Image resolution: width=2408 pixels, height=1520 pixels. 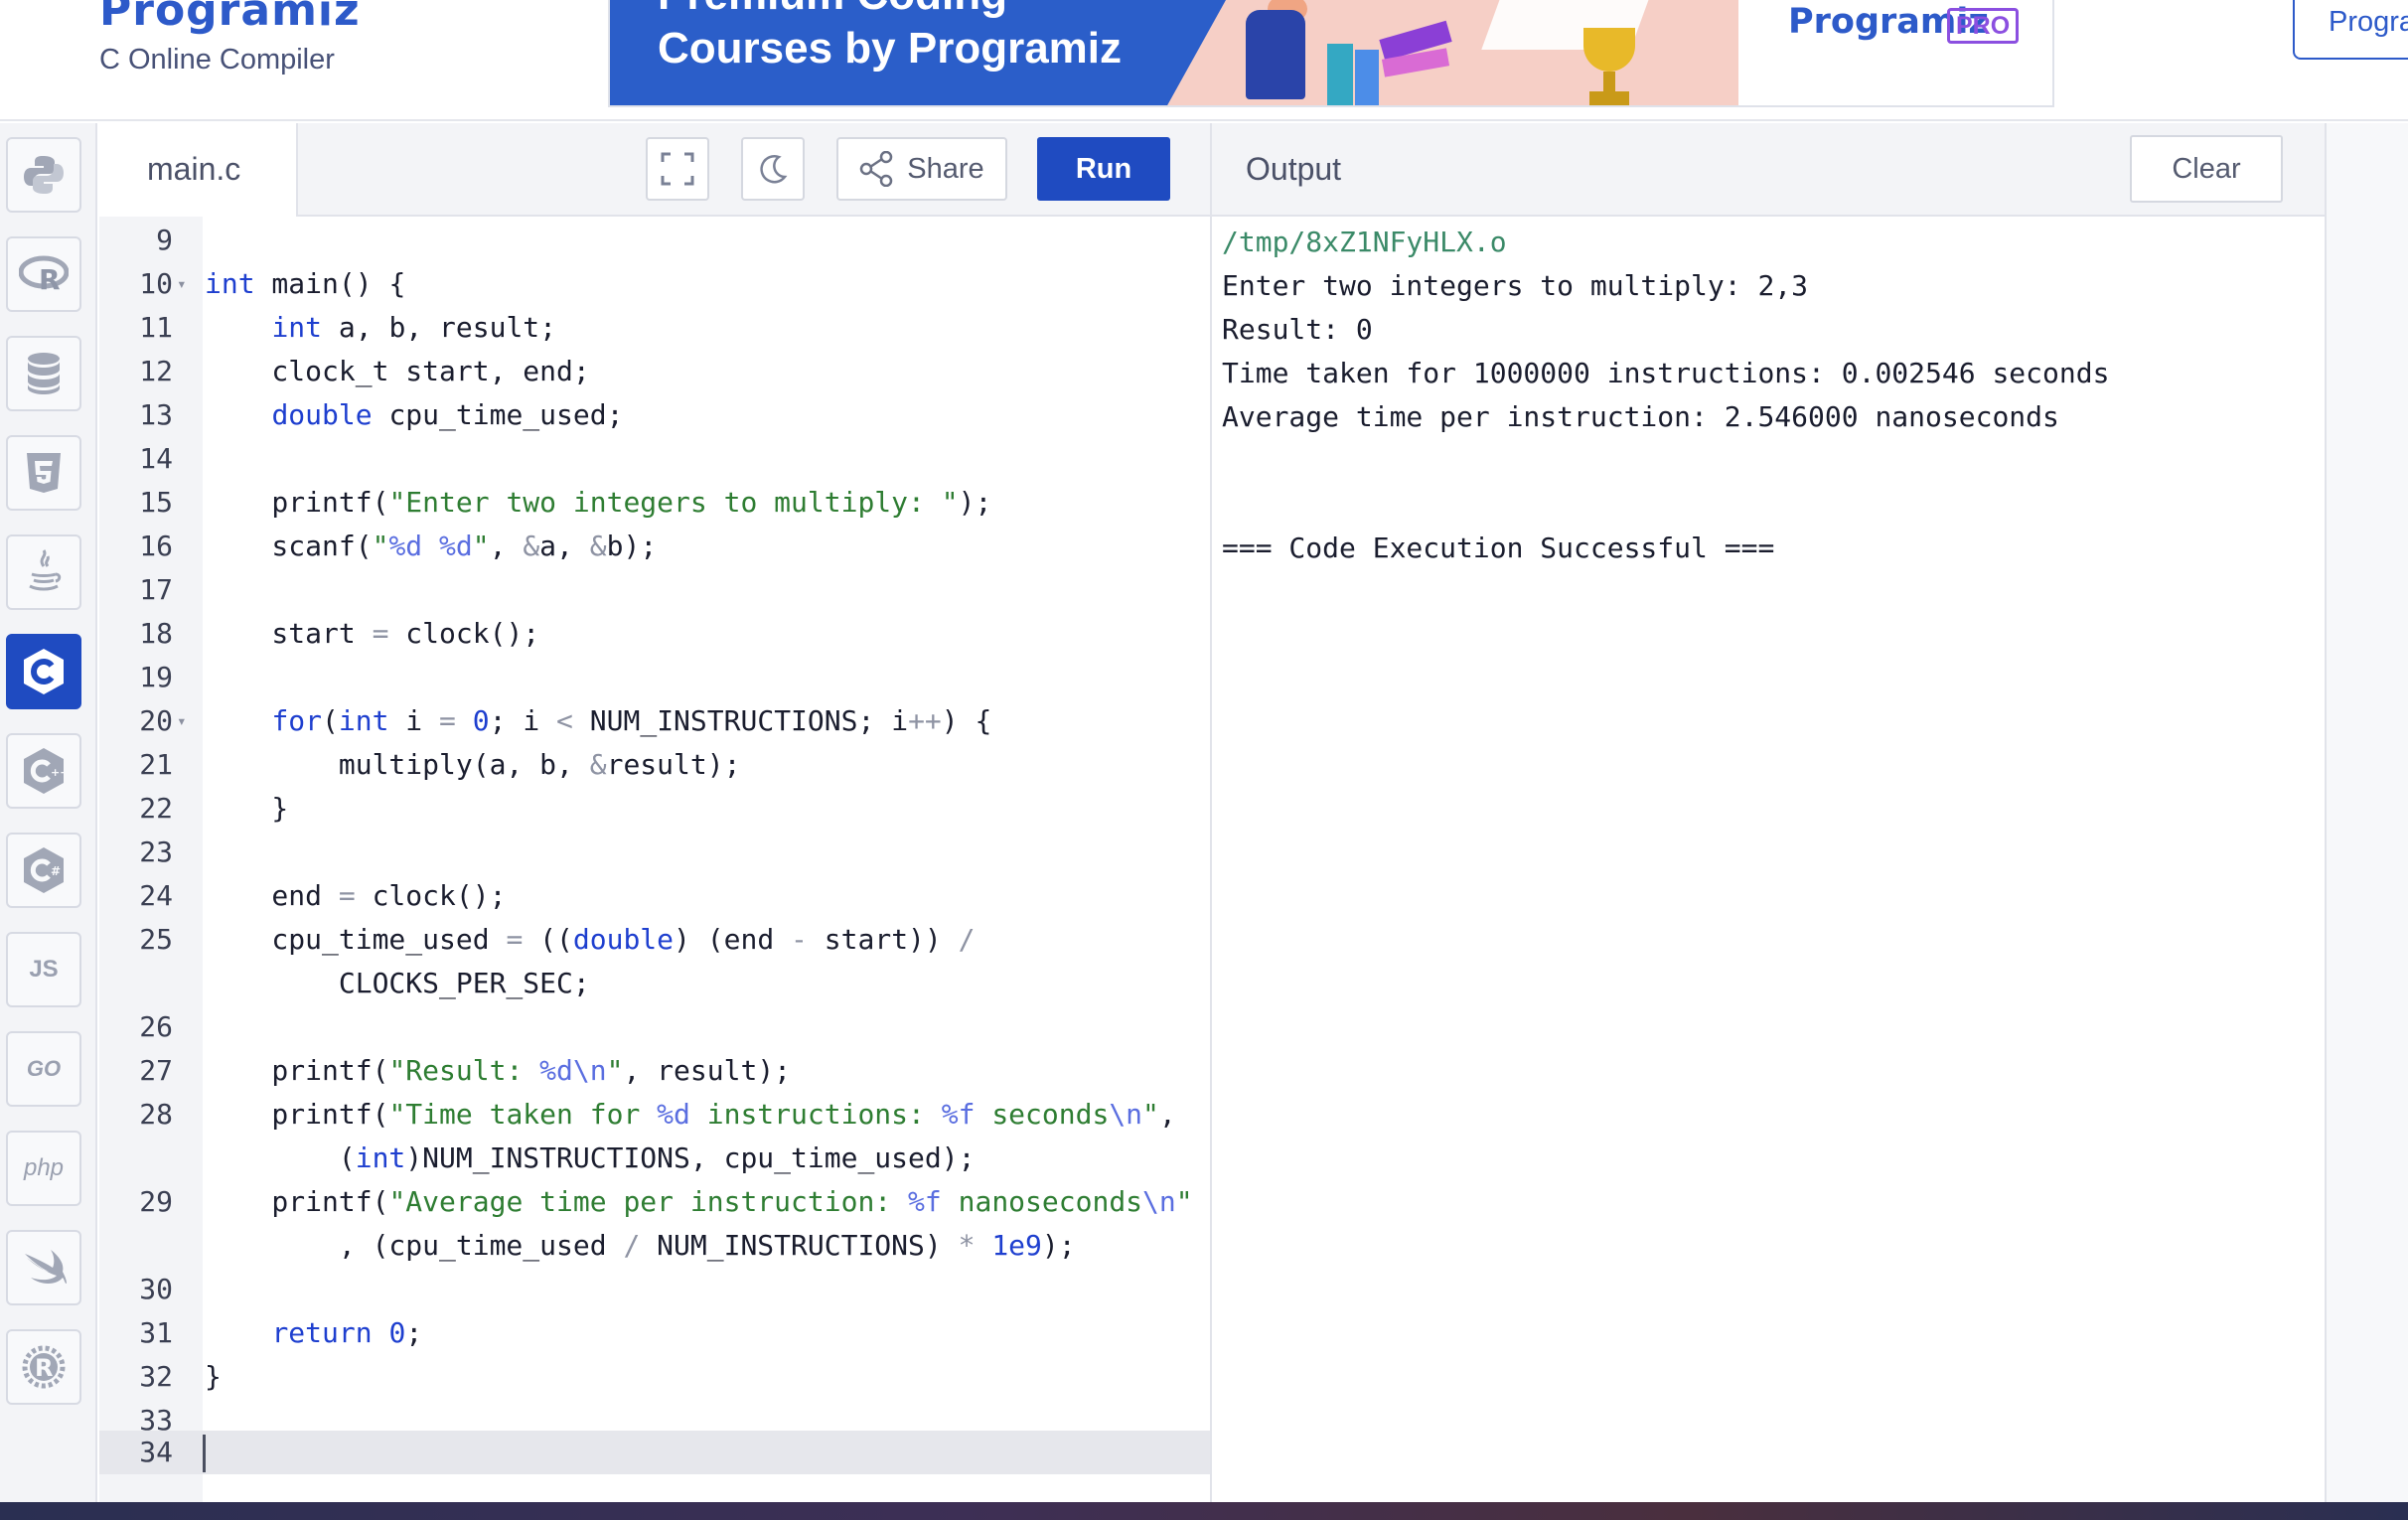 I want to click on svg-text: R, so click(x=44, y=1368).